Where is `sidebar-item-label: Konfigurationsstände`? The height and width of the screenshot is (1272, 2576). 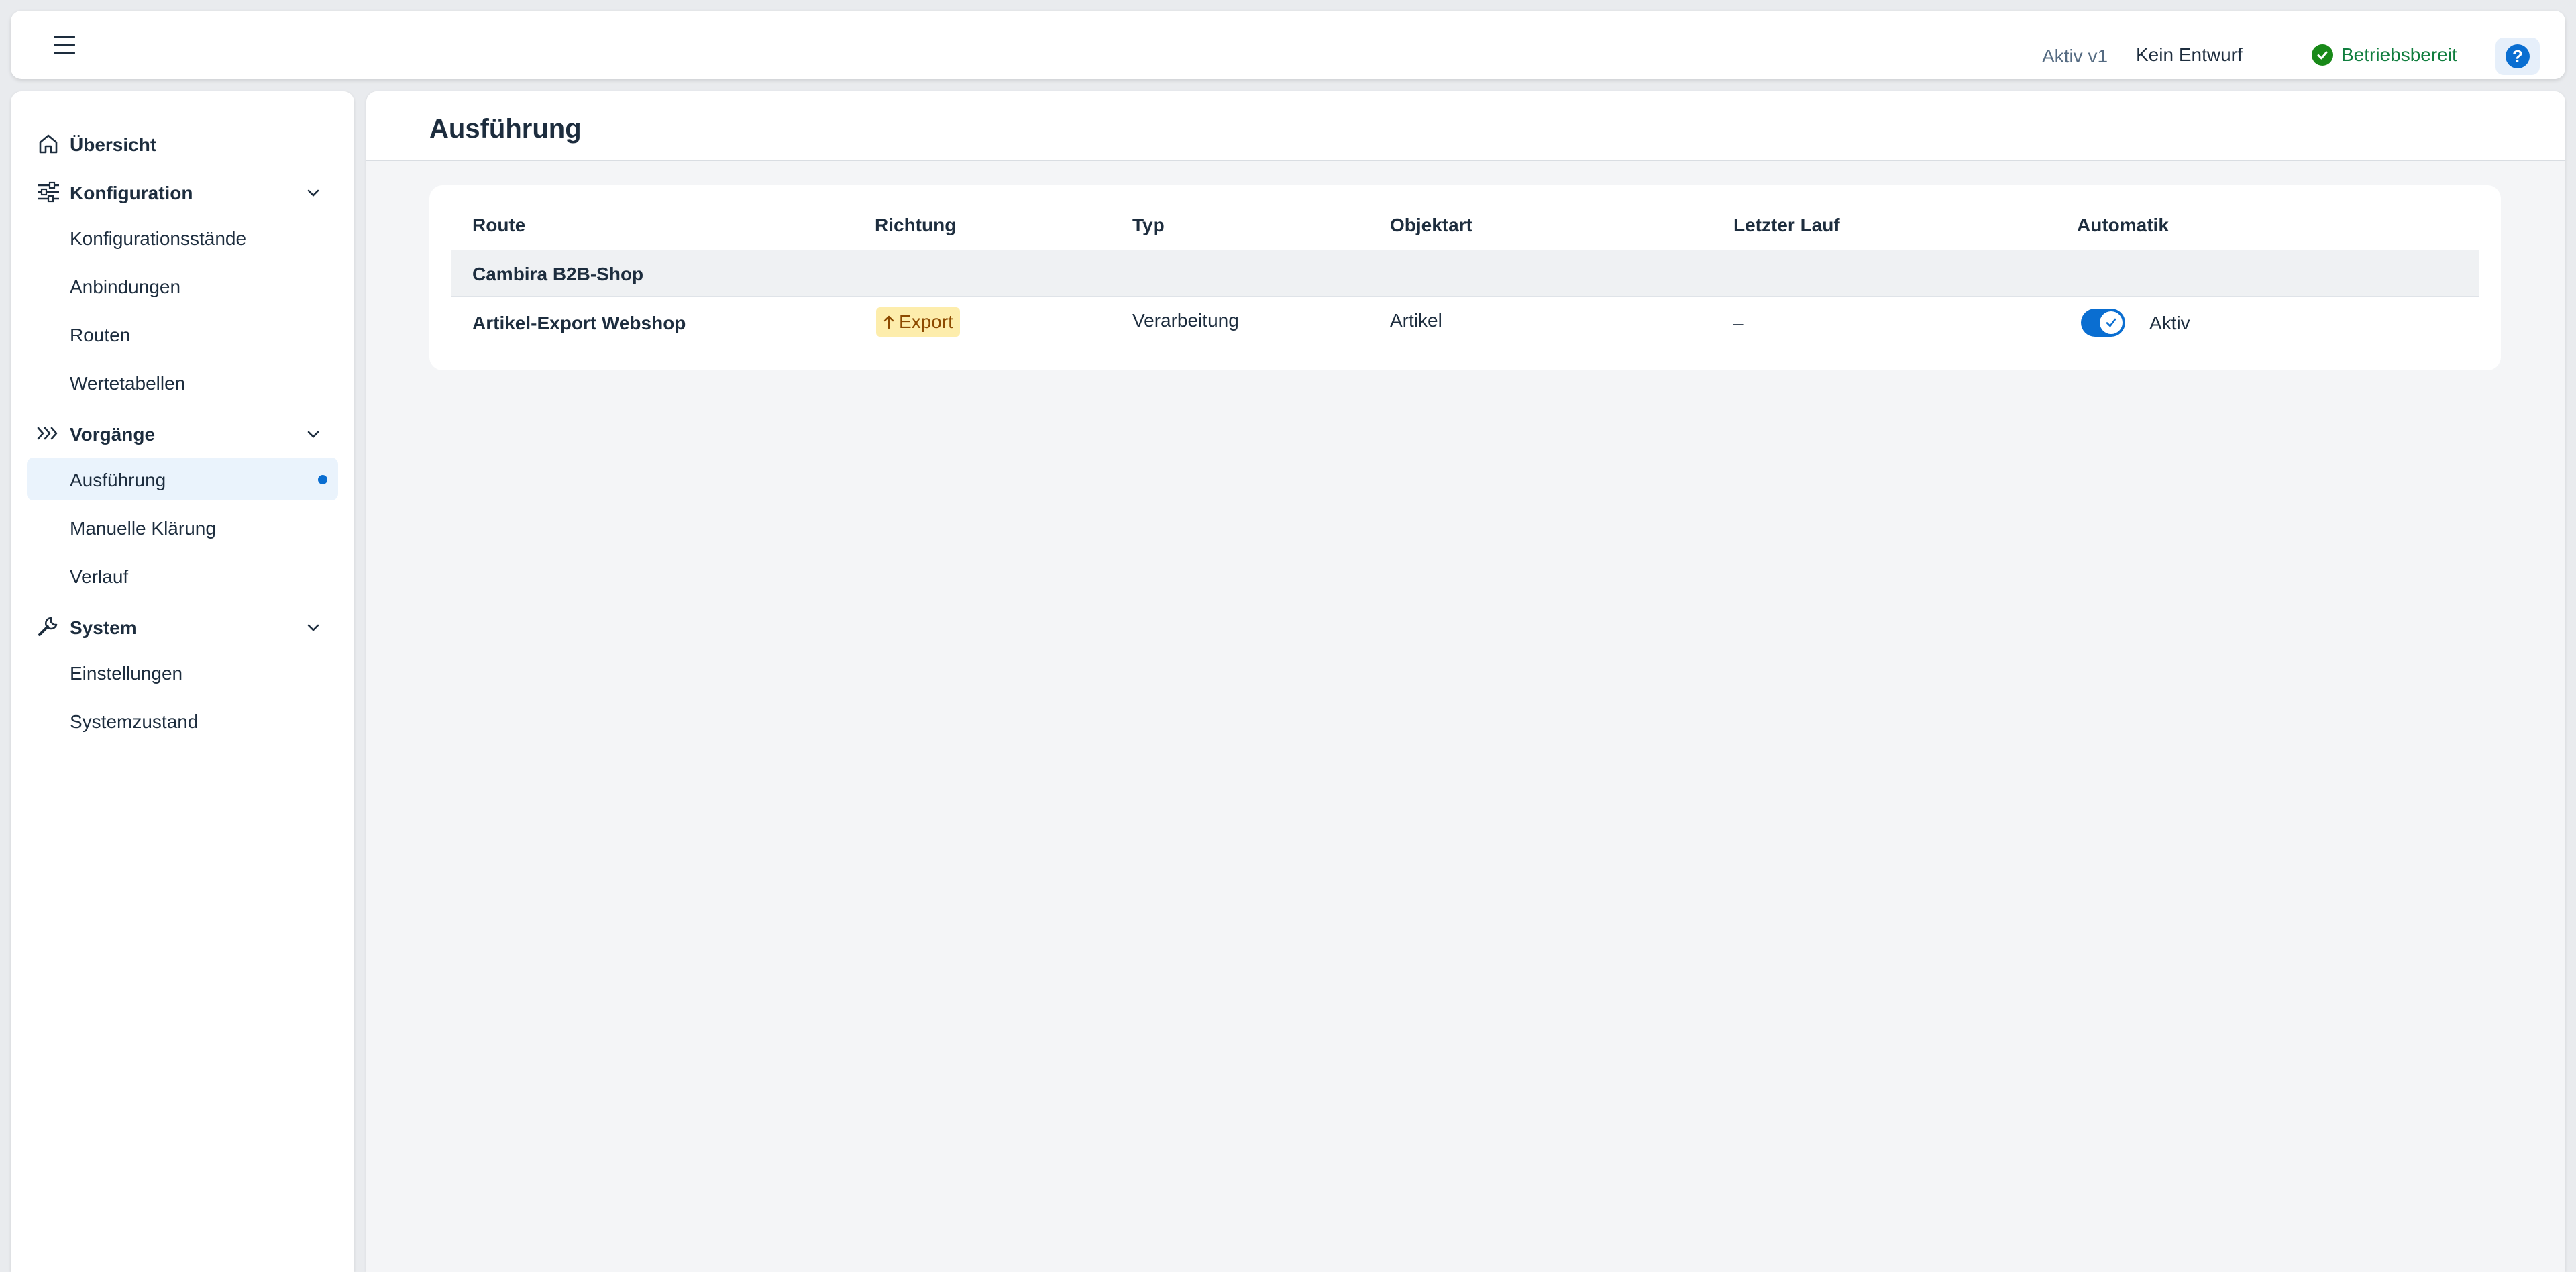
sidebar-item-label: Konfigurationsstände is located at coordinates (158, 238).